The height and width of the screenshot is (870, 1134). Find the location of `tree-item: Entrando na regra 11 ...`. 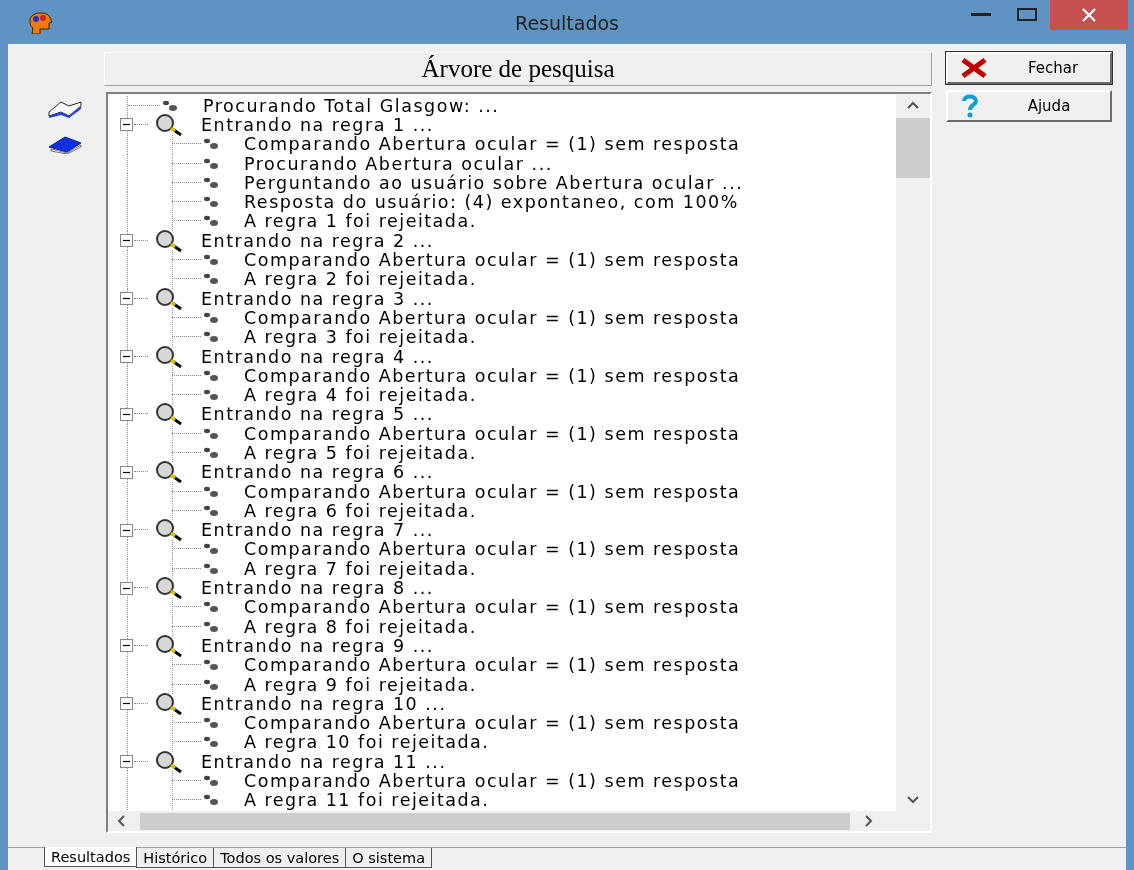

tree-item: Entrando na regra 11 ... is located at coordinates (324, 761).